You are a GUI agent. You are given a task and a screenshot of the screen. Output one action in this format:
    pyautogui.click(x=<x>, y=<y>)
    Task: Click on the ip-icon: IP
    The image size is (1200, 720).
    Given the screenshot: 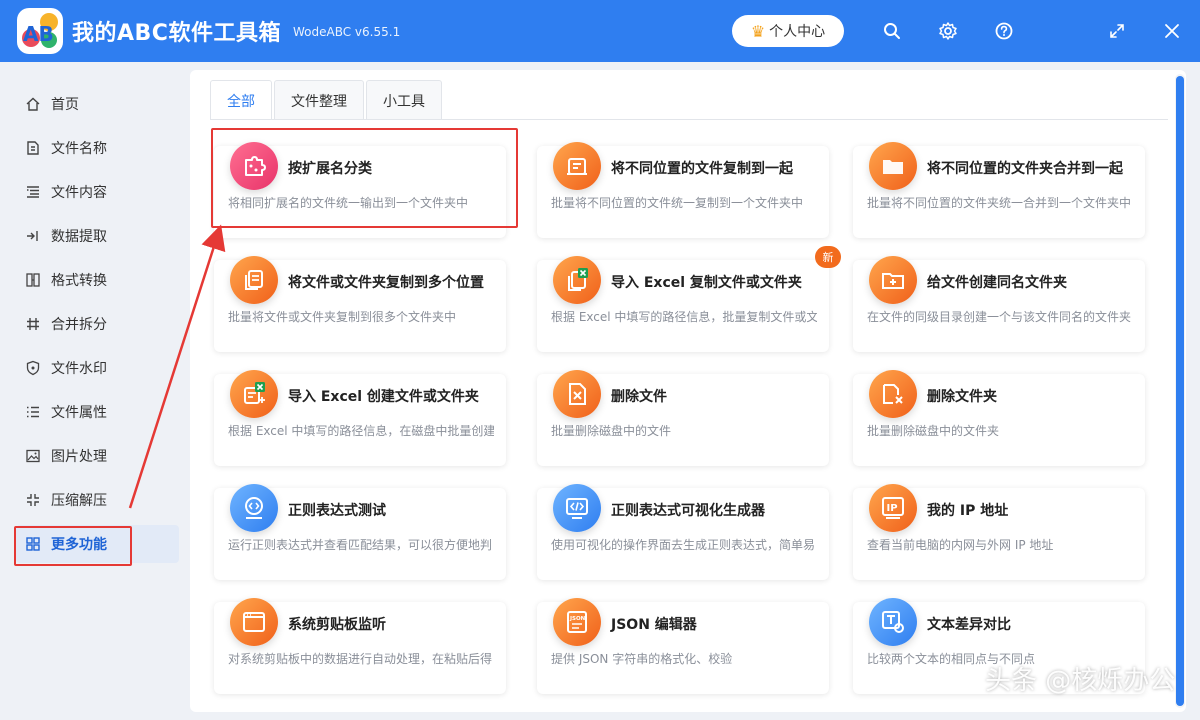 What is the action you would take?
    pyautogui.click(x=893, y=508)
    